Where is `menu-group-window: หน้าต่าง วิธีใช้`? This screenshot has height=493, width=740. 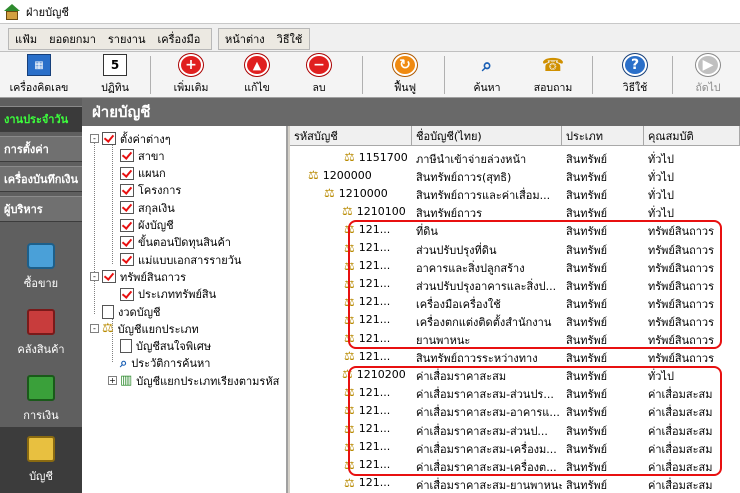
menu-group-window: หน้าต่าง วิธีใช้ is located at coordinates (264, 39).